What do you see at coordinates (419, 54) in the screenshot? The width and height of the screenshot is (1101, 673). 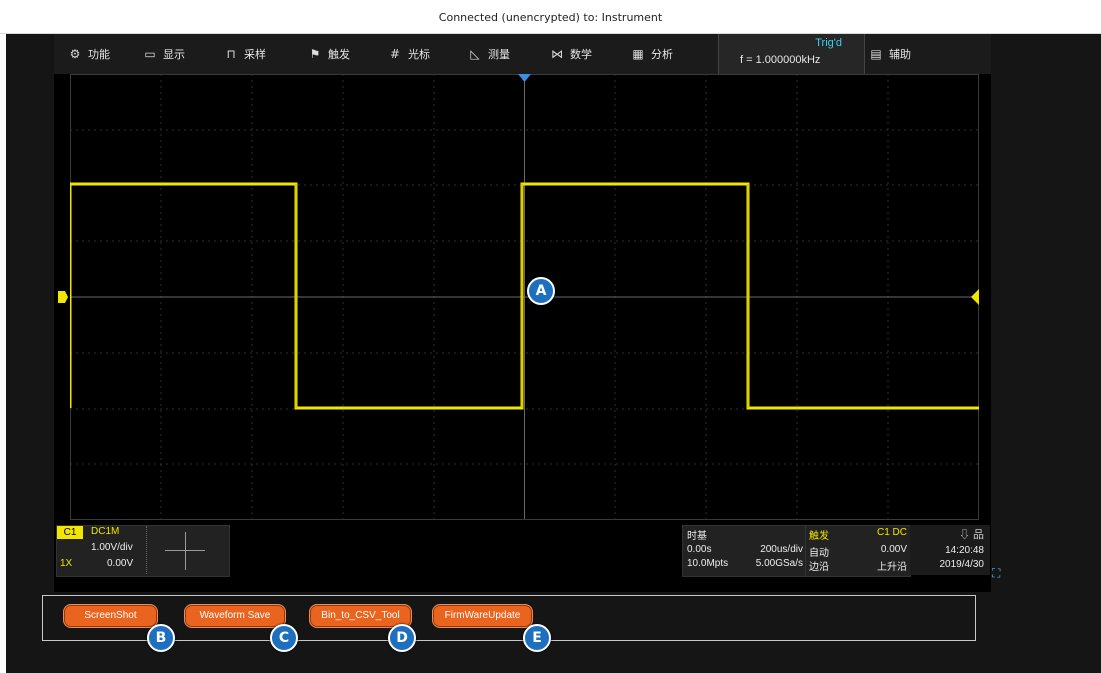 I see `menu-cursor-label: 光标` at bounding box center [419, 54].